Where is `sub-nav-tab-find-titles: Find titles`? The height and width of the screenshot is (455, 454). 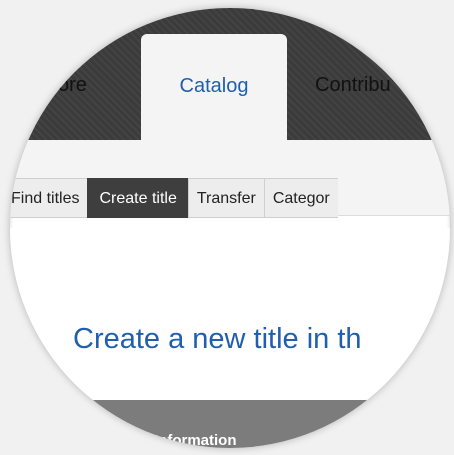
sub-nav-tab-find-titles: Find titles is located at coordinates (49, 198).